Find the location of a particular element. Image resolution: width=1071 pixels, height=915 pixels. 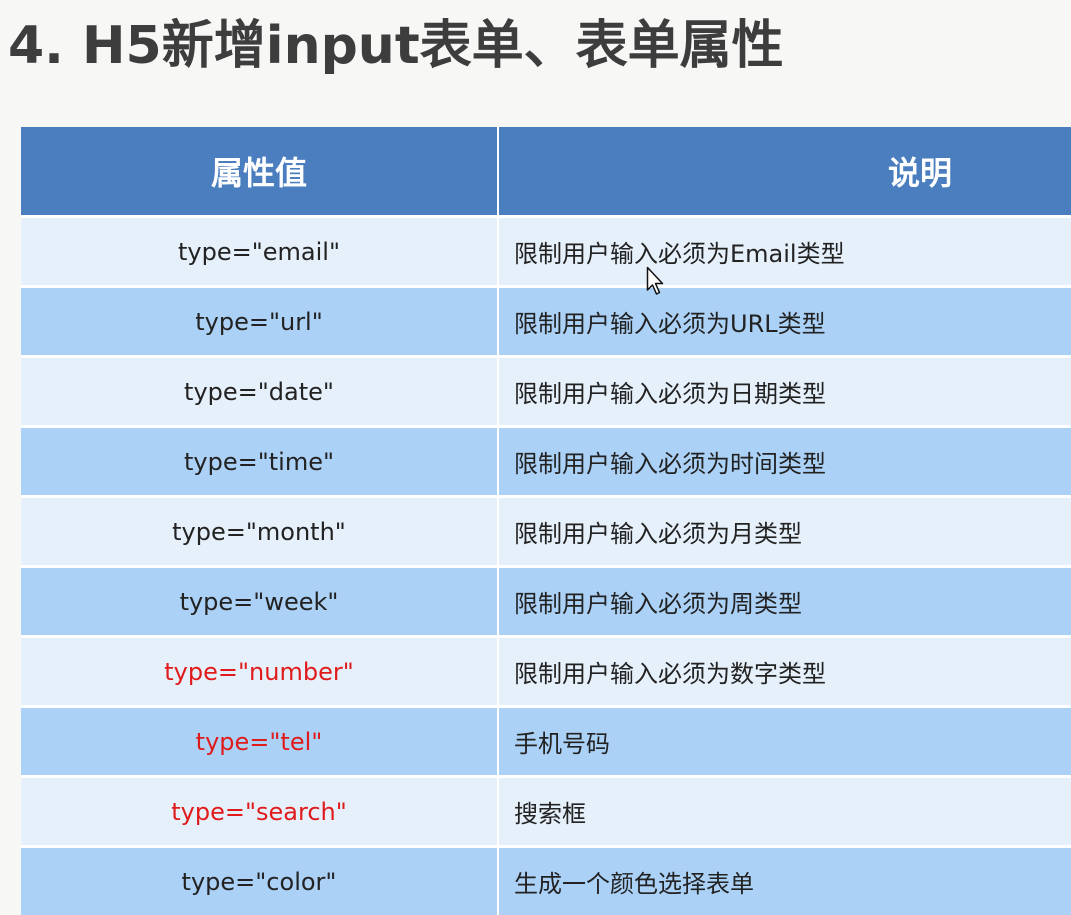

table-header-row: 属性值 说明 is located at coordinates (546, 172).